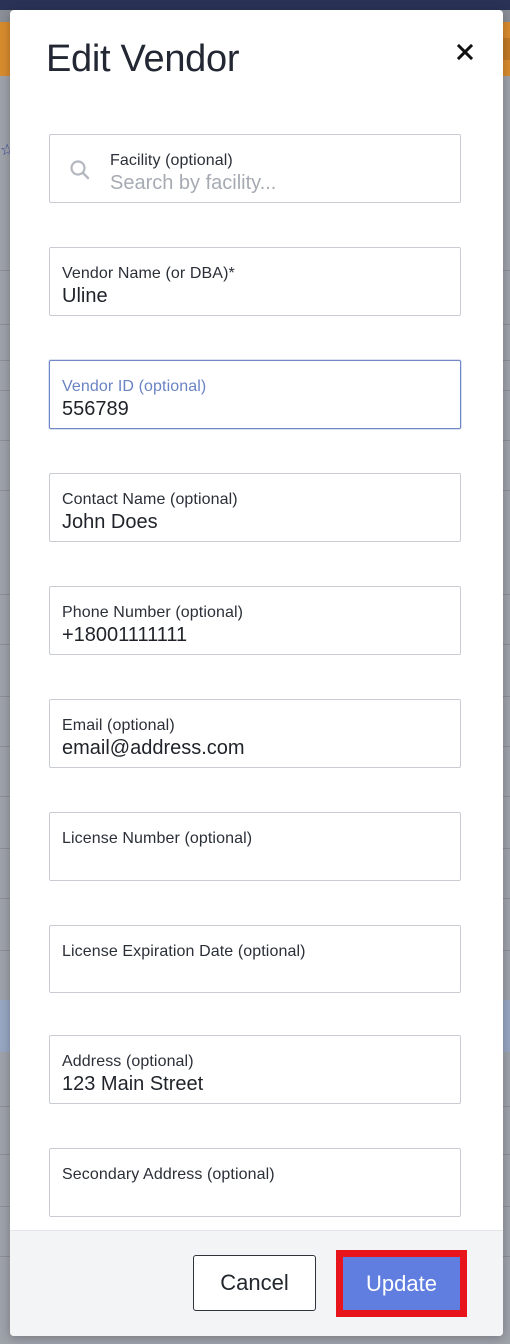  What do you see at coordinates (133, 1084) in the screenshot?
I see `address-value: 123 Main Street` at bounding box center [133, 1084].